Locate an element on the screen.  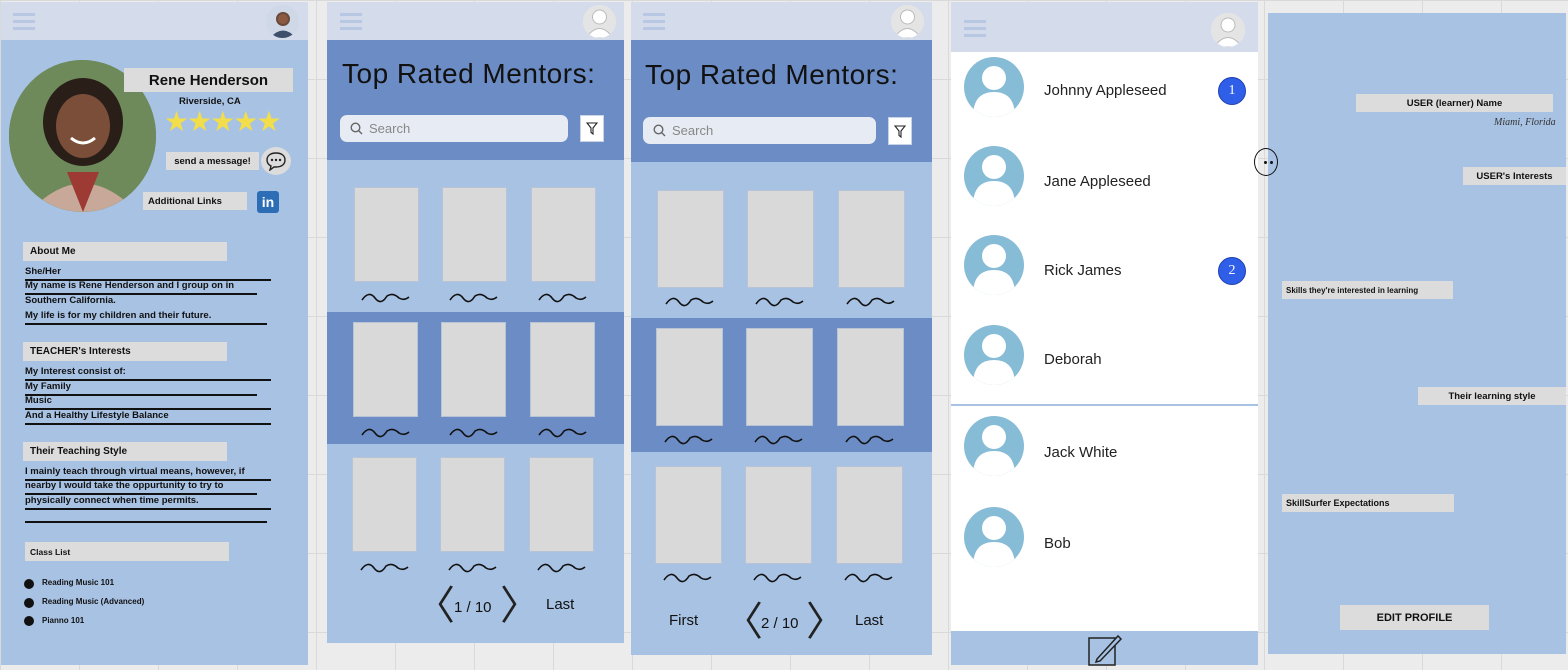
about-heading: About Me is located at coordinates (125, 251).